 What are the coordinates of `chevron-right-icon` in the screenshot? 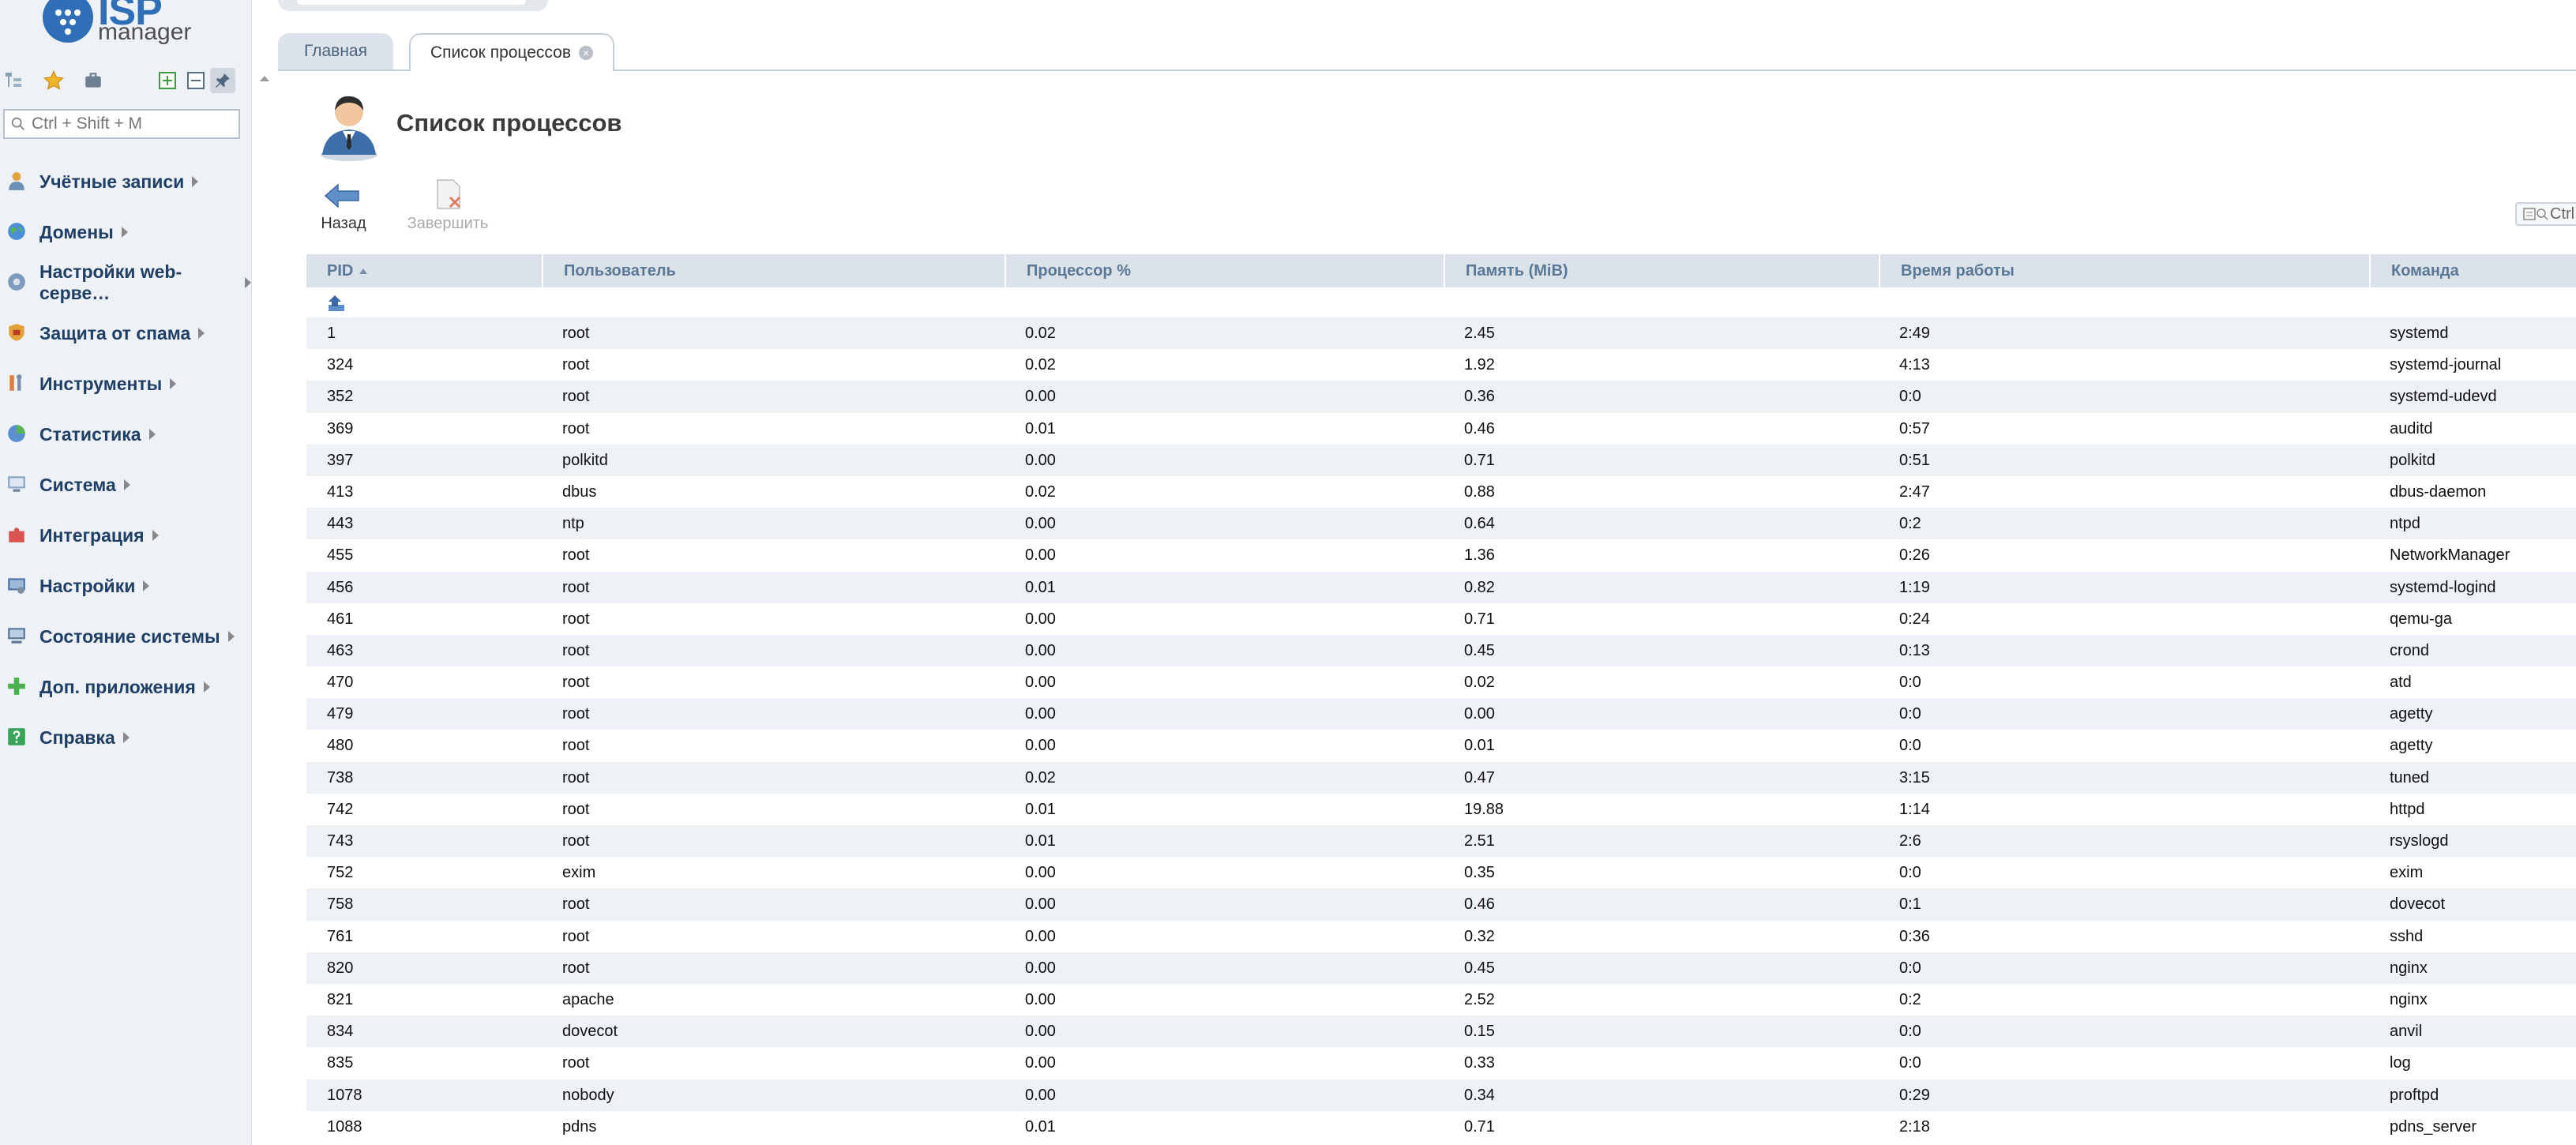 It's located at (126, 484).